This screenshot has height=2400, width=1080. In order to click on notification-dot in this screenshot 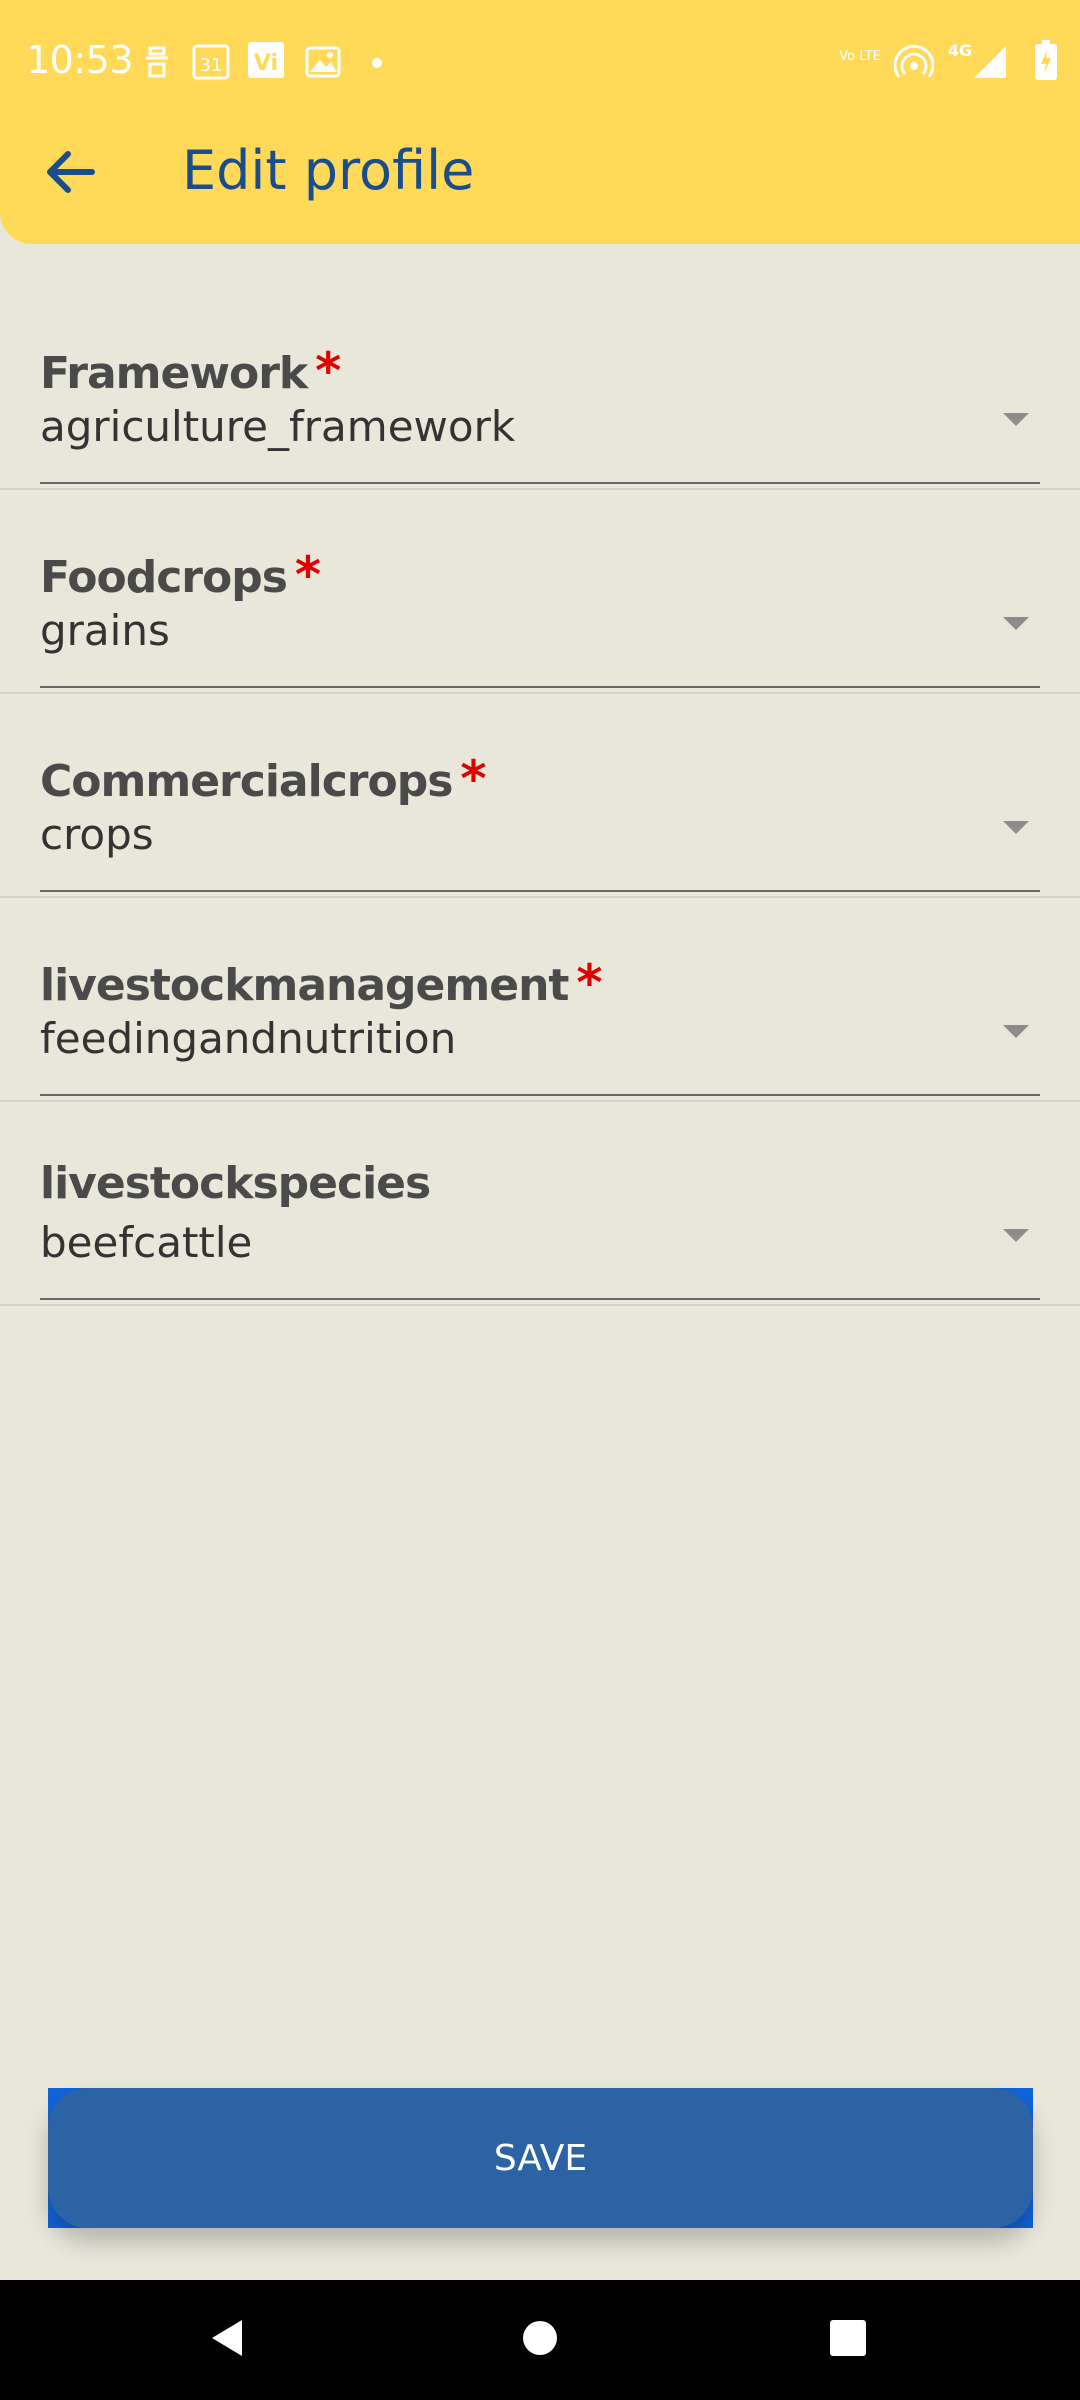, I will do `click(377, 63)`.